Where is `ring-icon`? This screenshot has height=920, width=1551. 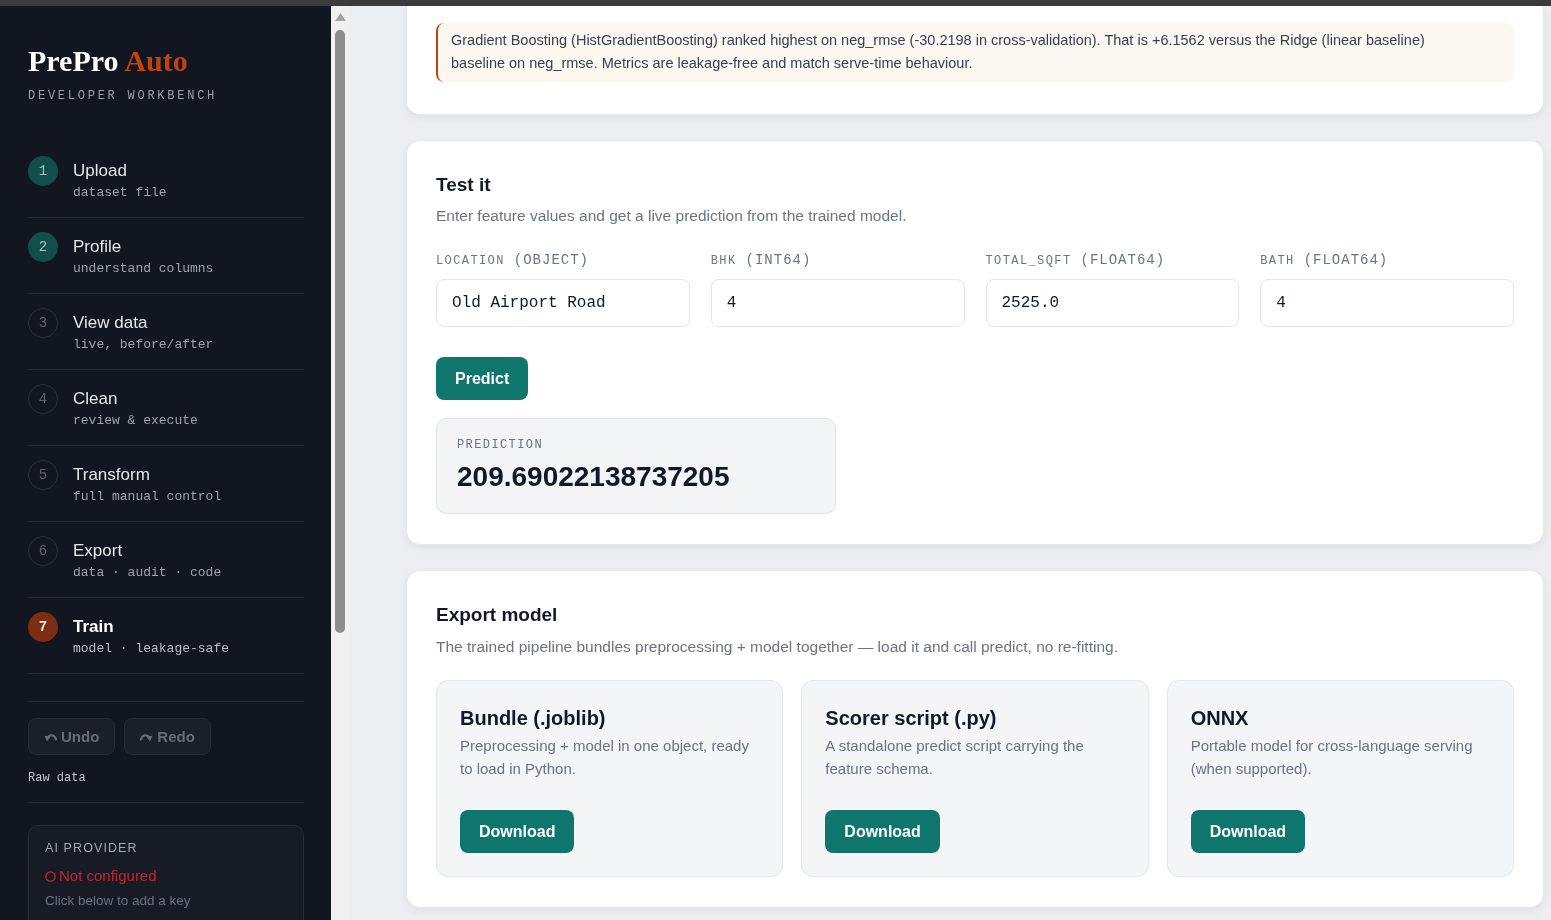
ring-icon is located at coordinates (50, 876).